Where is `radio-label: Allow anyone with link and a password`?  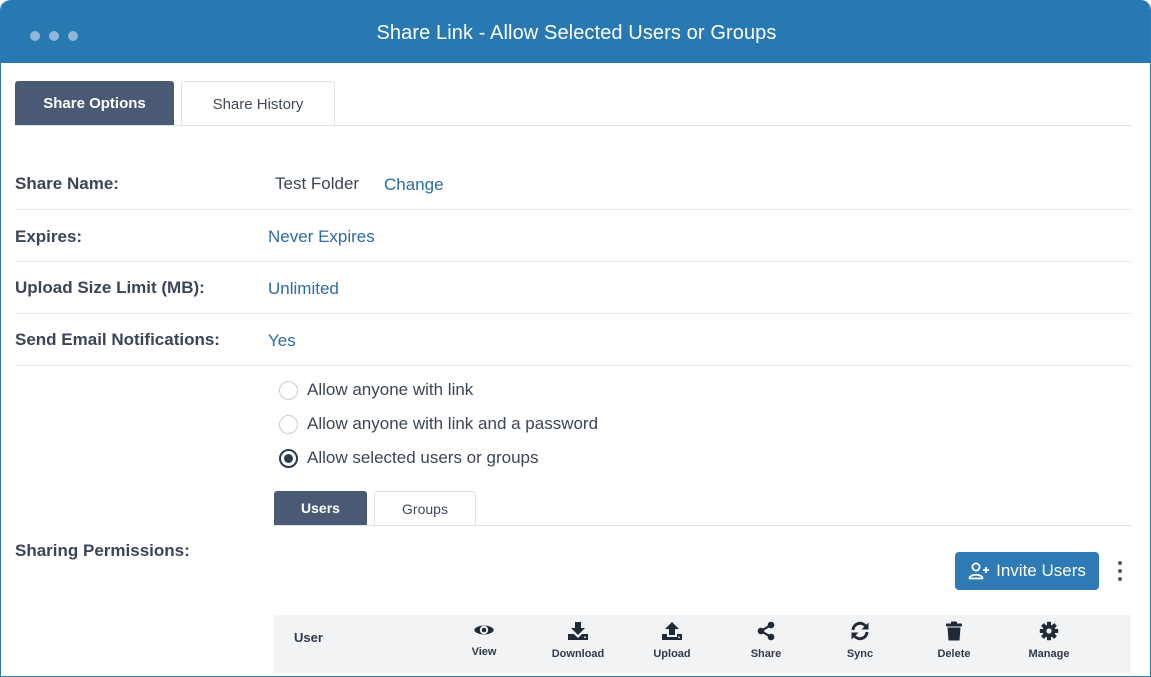
radio-label: Allow anyone with link and a password is located at coordinates (453, 423).